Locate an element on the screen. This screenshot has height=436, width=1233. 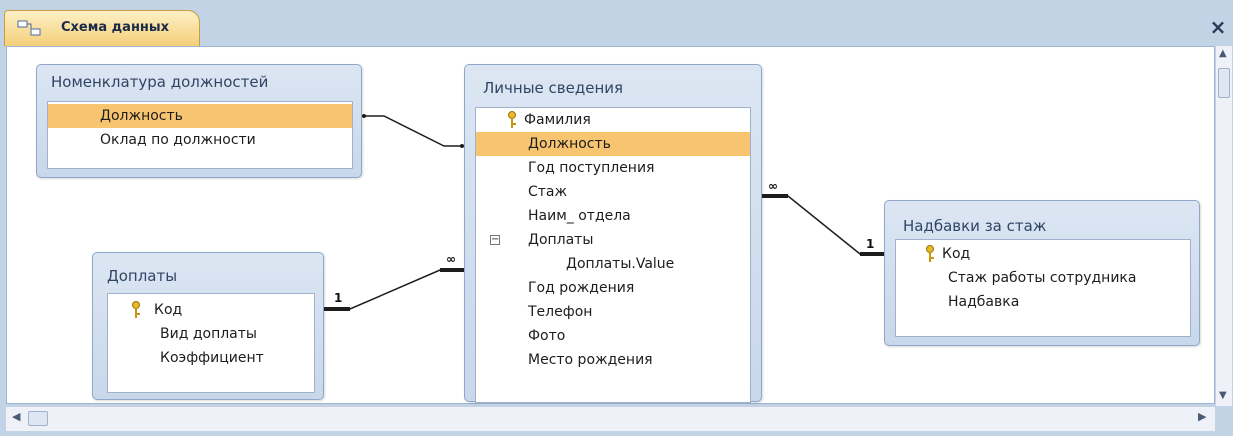
field-row: Вид доплаты is located at coordinates (211, 334).